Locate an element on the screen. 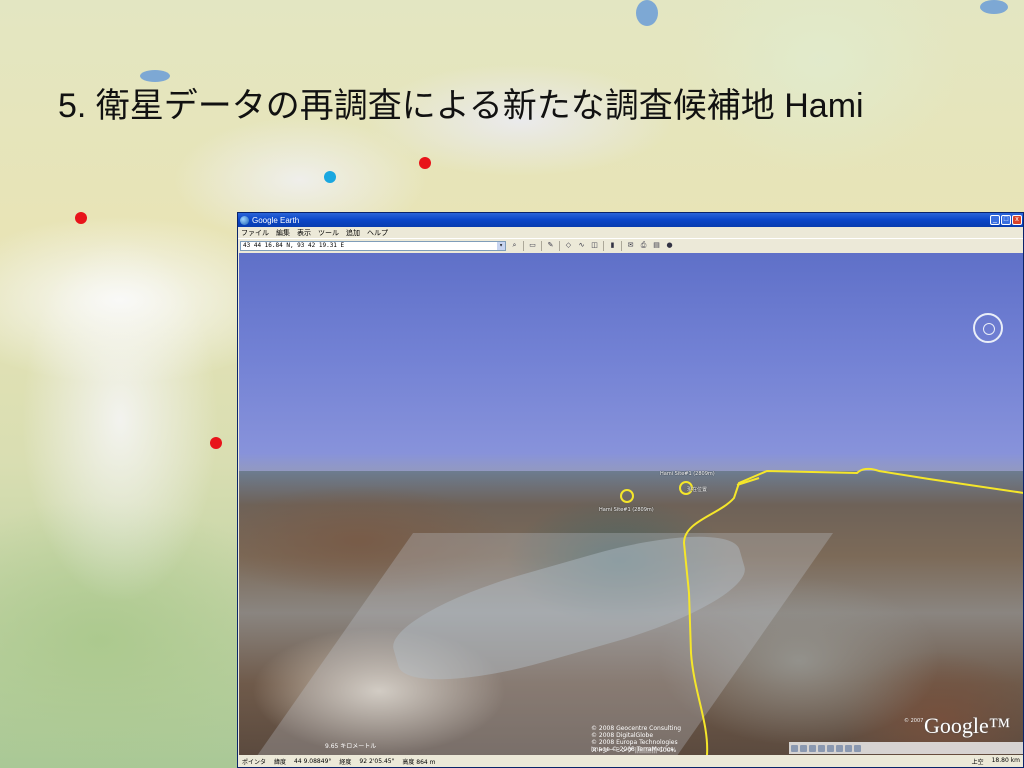 This screenshot has height=768, width=1024. image-overlay-icon: ◫ is located at coordinates (594, 245).